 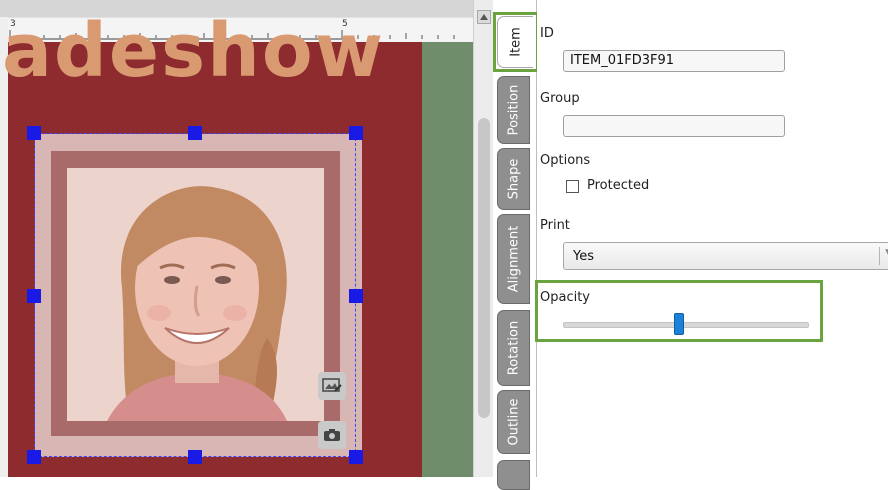 What do you see at coordinates (195, 133) in the screenshot?
I see `resize-handle-top` at bounding box center [195, 133].